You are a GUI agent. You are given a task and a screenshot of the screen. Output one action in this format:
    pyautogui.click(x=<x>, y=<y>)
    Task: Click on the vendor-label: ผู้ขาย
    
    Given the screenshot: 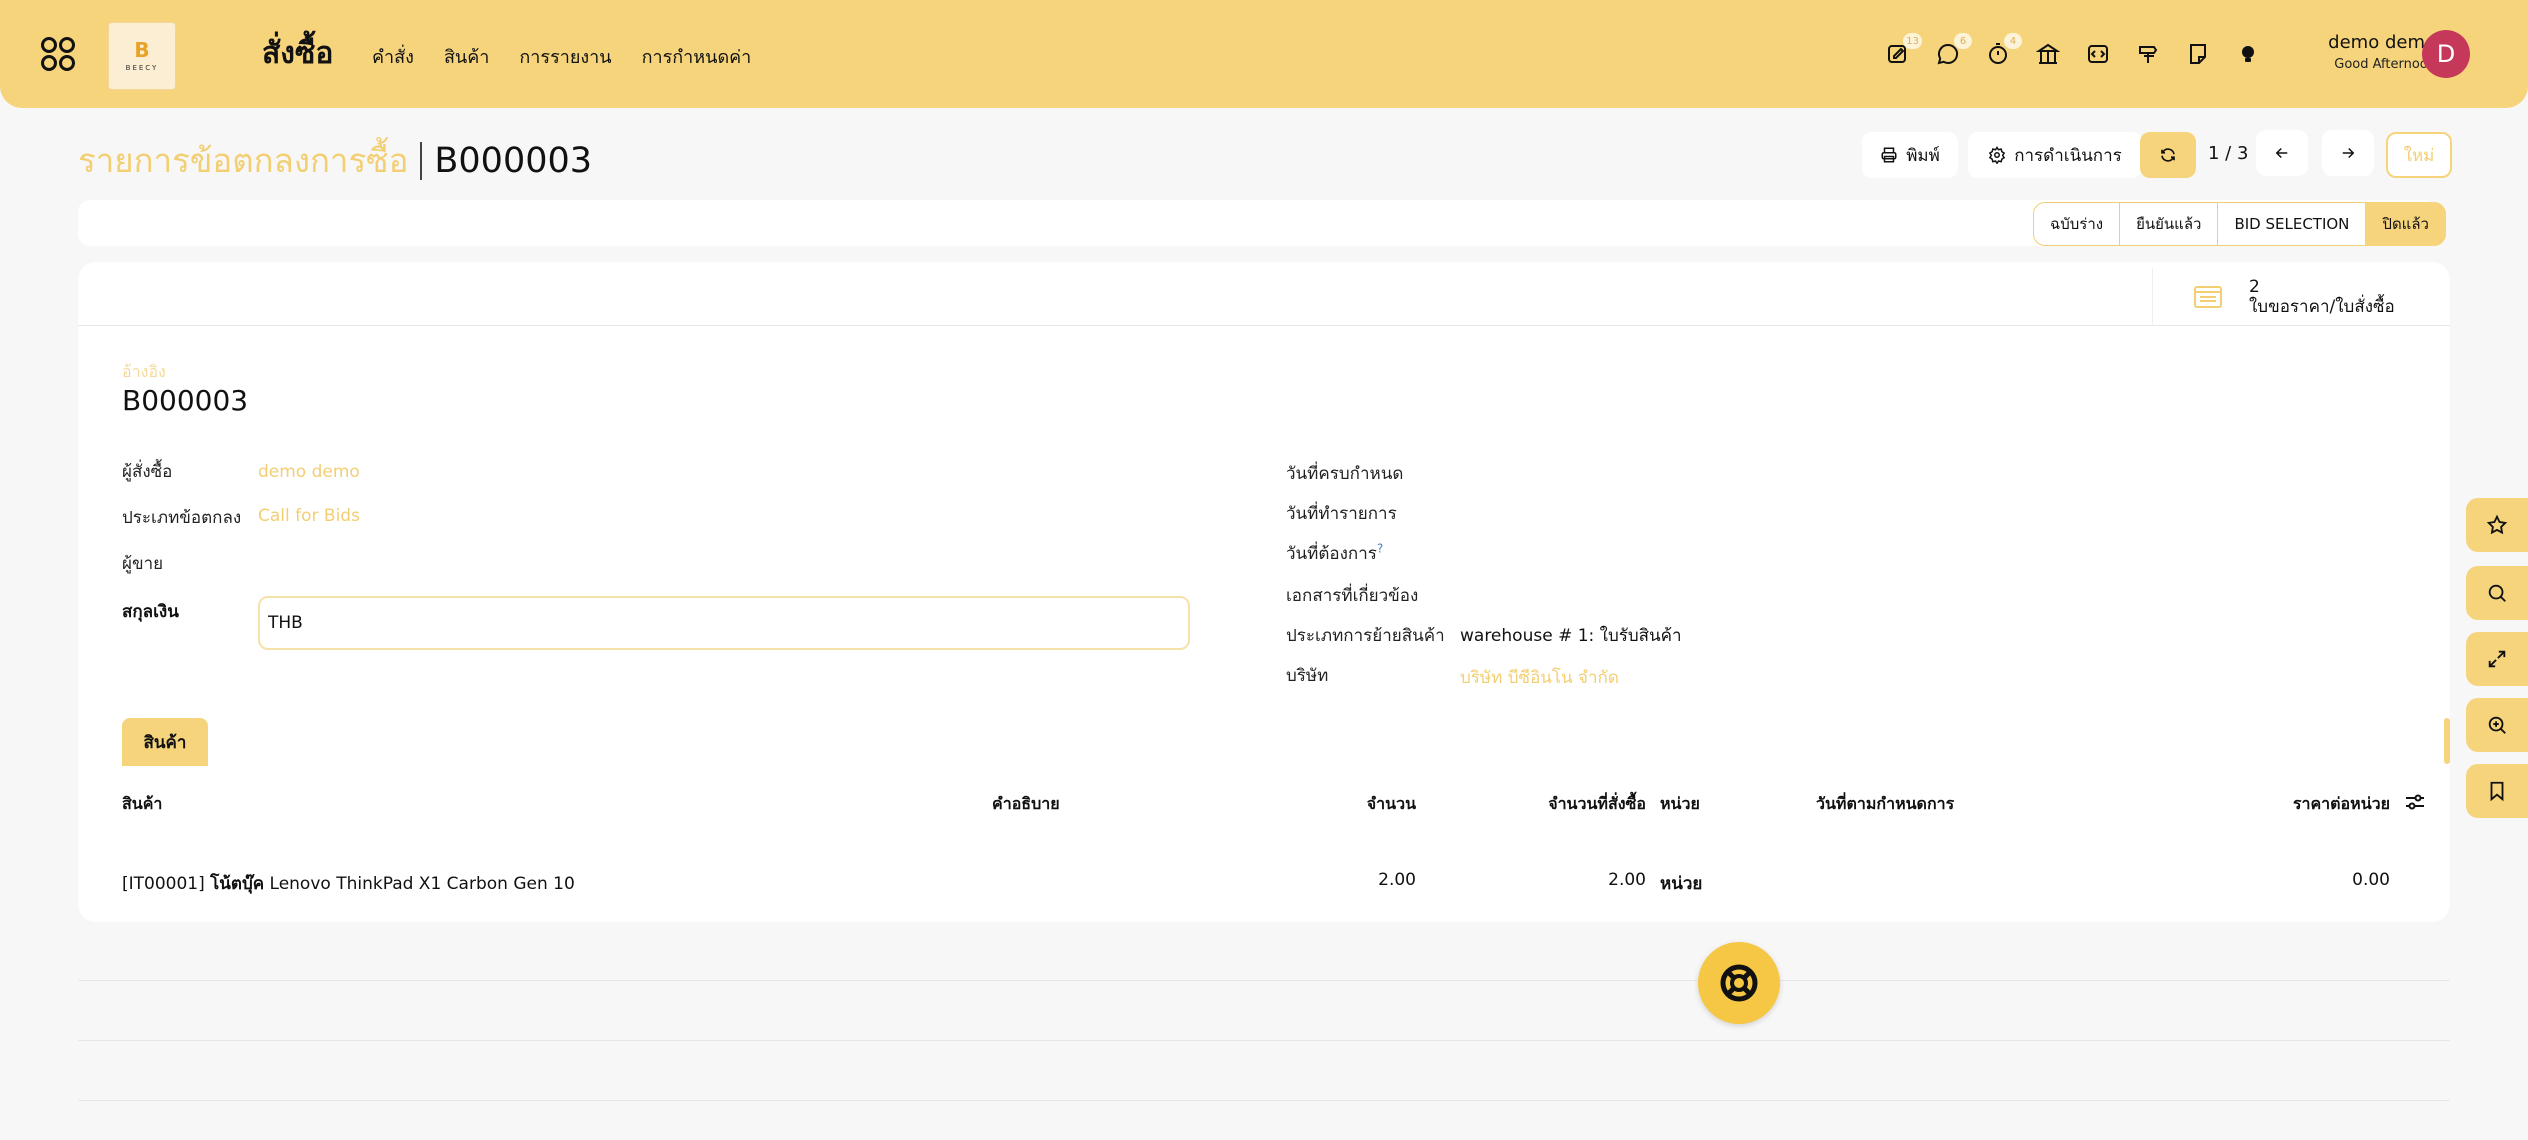 What is the action you would take?
    pyautogui.click(x=143, y=564)
    